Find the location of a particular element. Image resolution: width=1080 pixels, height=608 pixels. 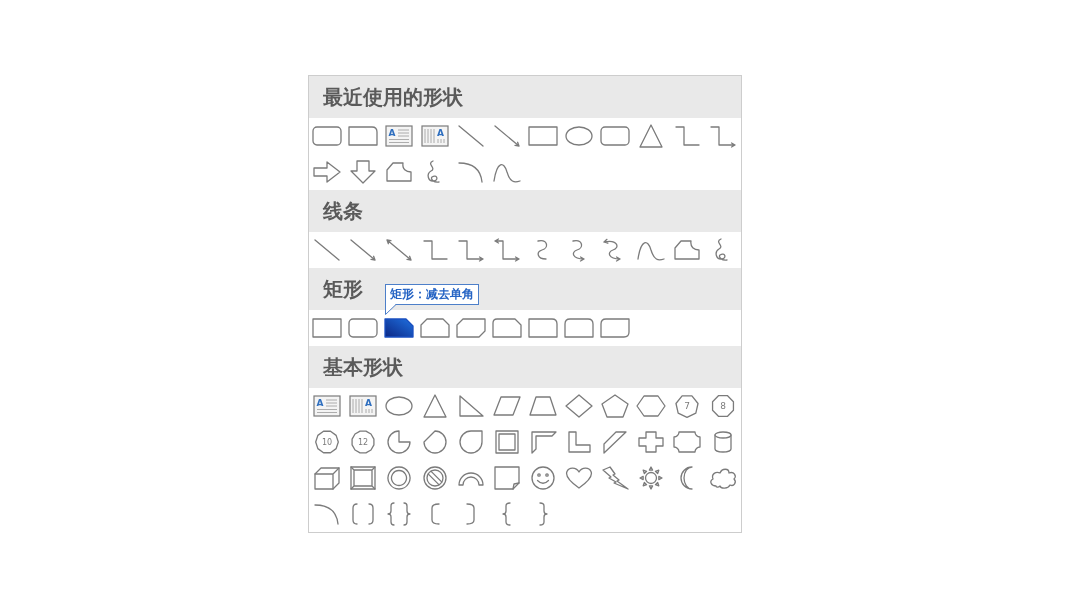

donut-icon is located at coordinates (399, 478).